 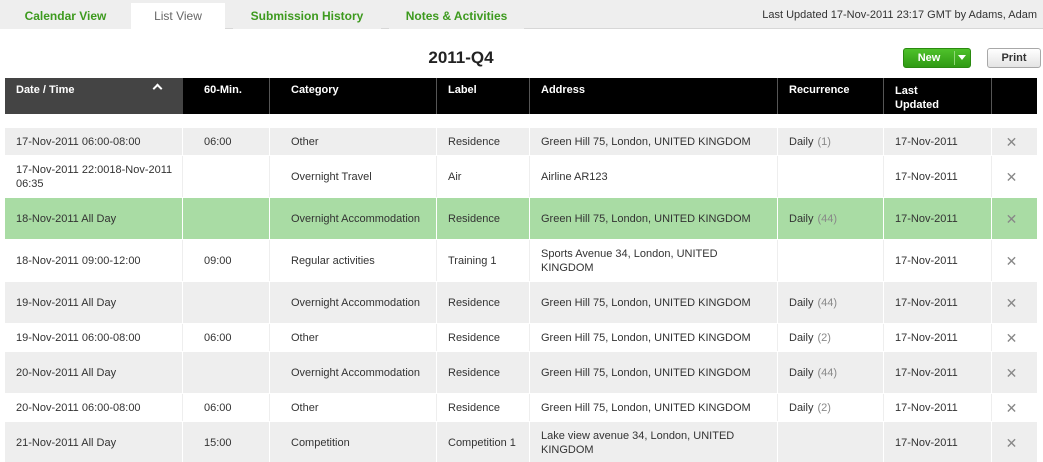 I want to click on cell-date-time-text: 19-Nov-2011 06:00-08:00, so click(x=78, y=337).